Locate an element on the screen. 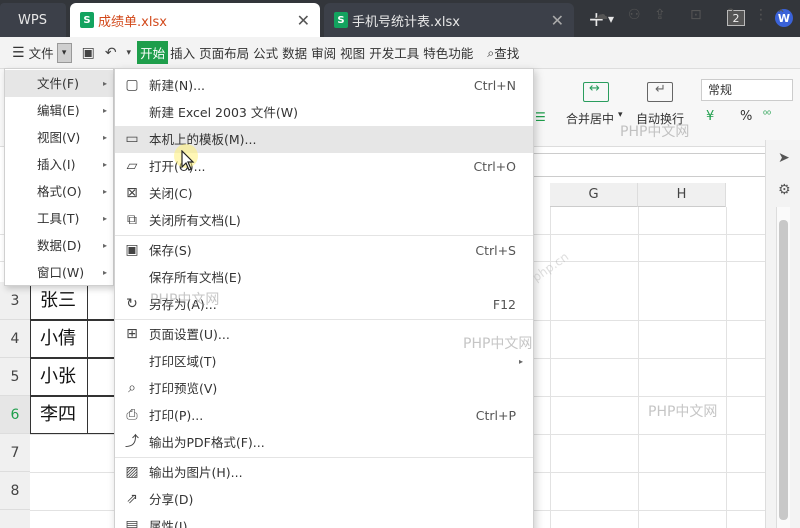 The image size is (800, 528). row-header: 8 is located at coordinates (15, 491).